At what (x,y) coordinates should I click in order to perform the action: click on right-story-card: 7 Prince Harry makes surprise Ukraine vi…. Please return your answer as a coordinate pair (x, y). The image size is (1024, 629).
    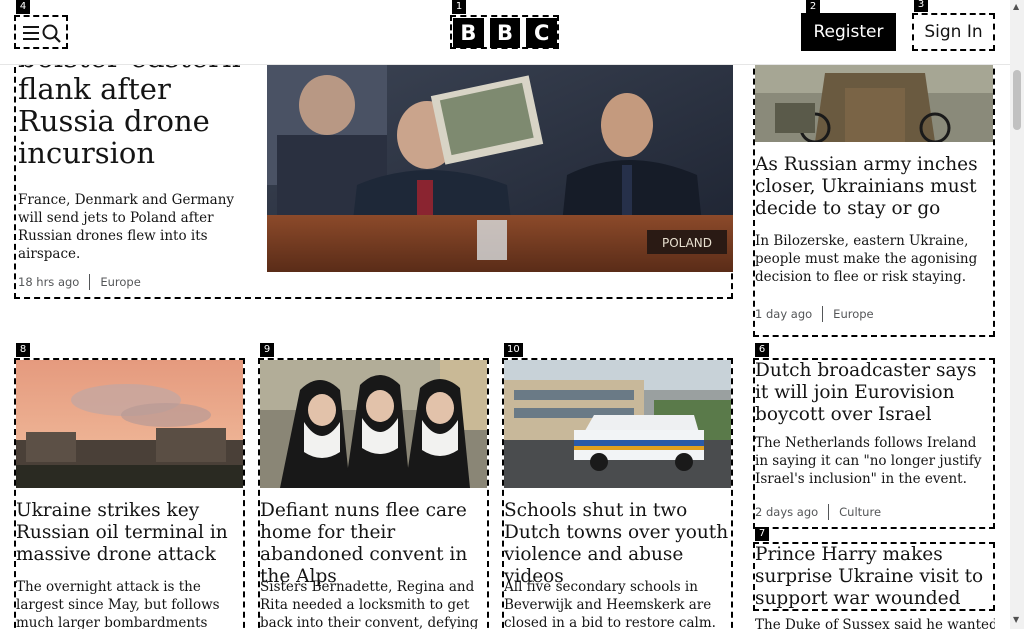
    Looking at the image, I should click on (874, 569).